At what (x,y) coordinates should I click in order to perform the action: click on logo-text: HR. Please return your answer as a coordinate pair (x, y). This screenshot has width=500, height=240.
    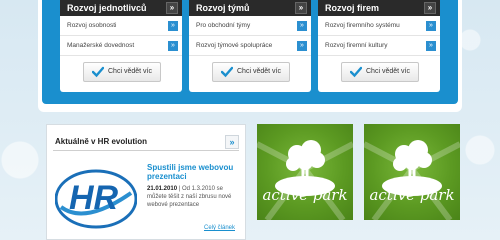
    Looking at the image, I should click on (94, 198).